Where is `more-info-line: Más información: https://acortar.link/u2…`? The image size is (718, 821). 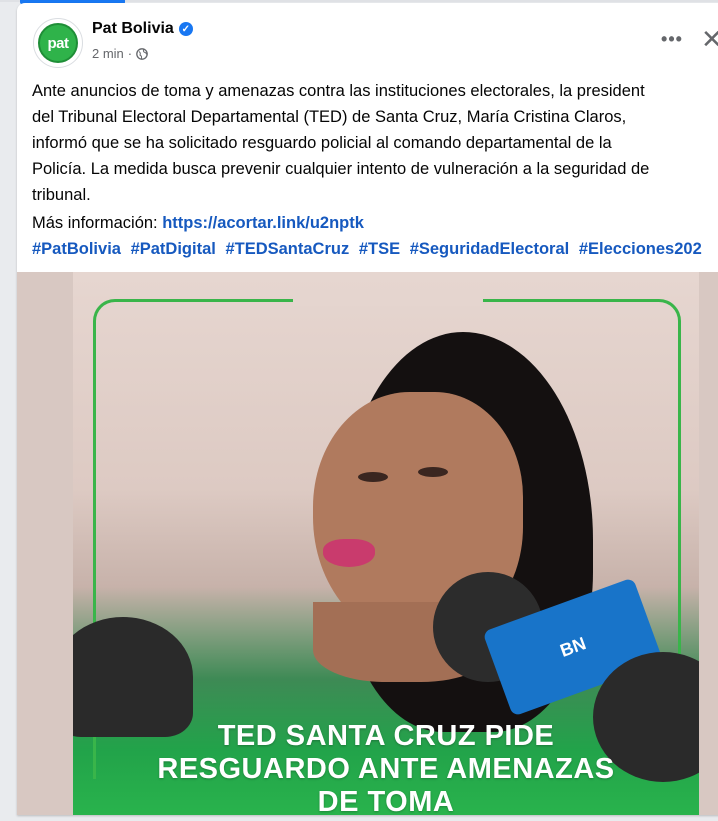 more-info-line: Más información: https://acortar.link/u2… is located at coordinates (375, 223).